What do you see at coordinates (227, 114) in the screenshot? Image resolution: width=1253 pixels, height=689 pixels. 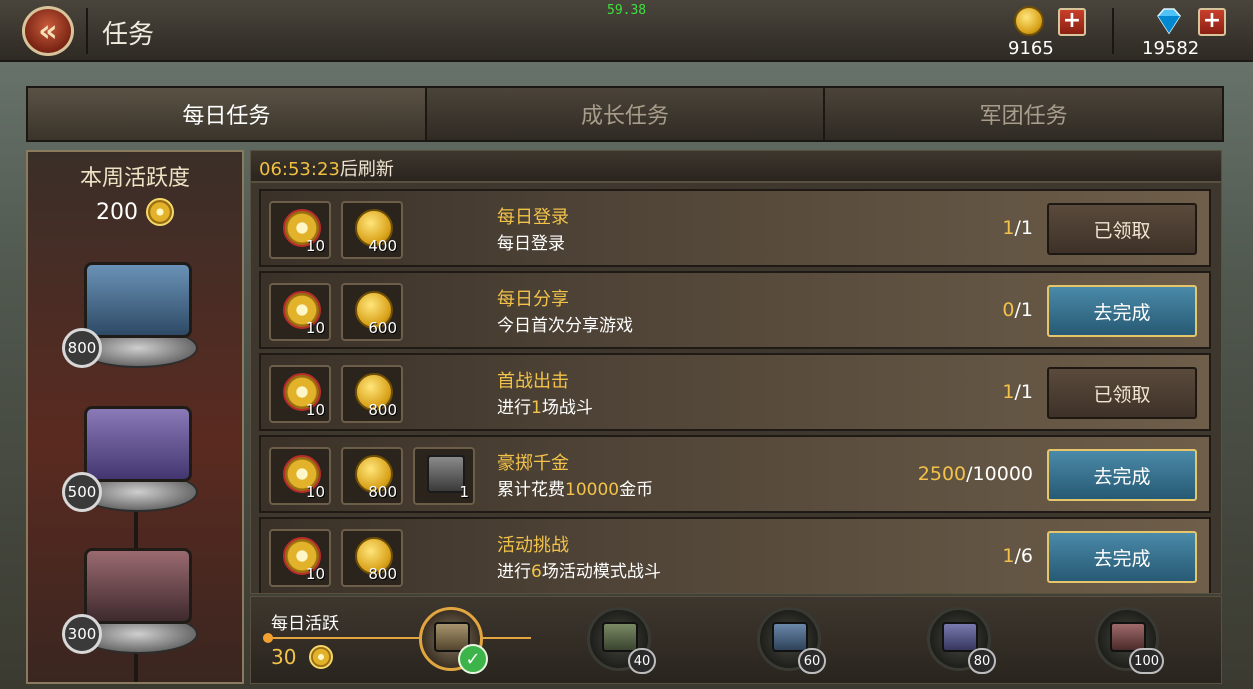 I see `tab-daily-tasks: 每日任务` at bounding box center [227, 114].